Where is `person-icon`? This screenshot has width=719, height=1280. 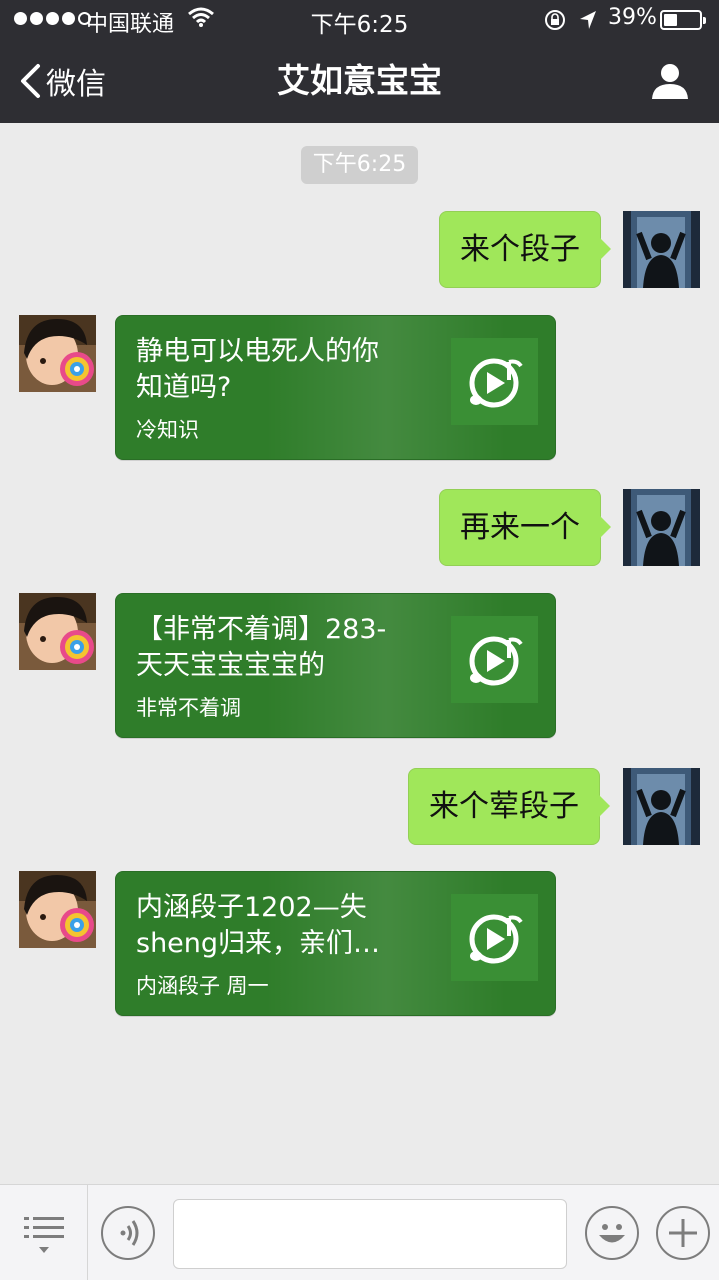
person-icon is located at coordinates (670, 81).